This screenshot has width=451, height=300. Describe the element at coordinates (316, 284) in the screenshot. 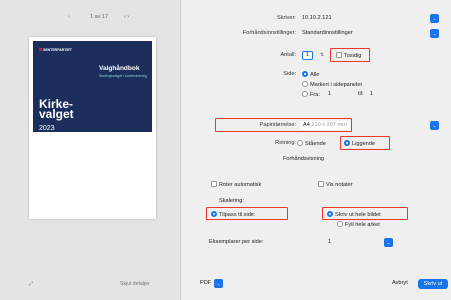

I see `dialog-footer: PDF ⌄ Avbryt Skriv ut` at that location.